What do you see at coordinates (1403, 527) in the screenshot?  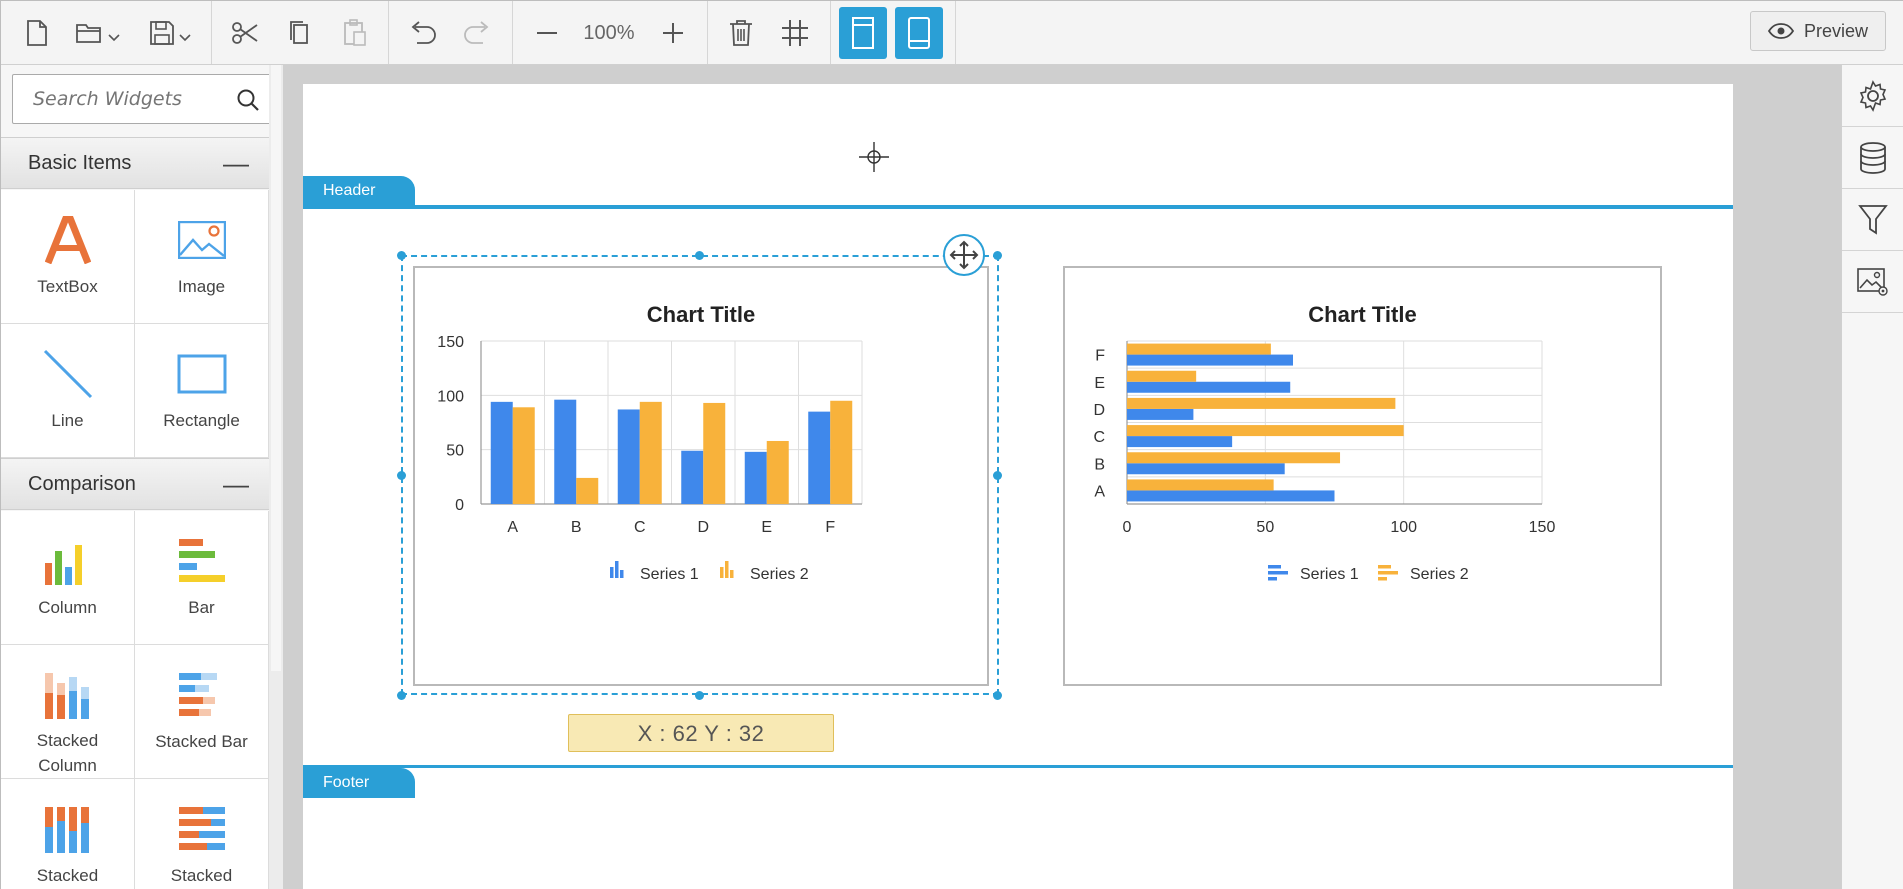 I see `x-tick-label: 100` at bounding box center [1403, 527].